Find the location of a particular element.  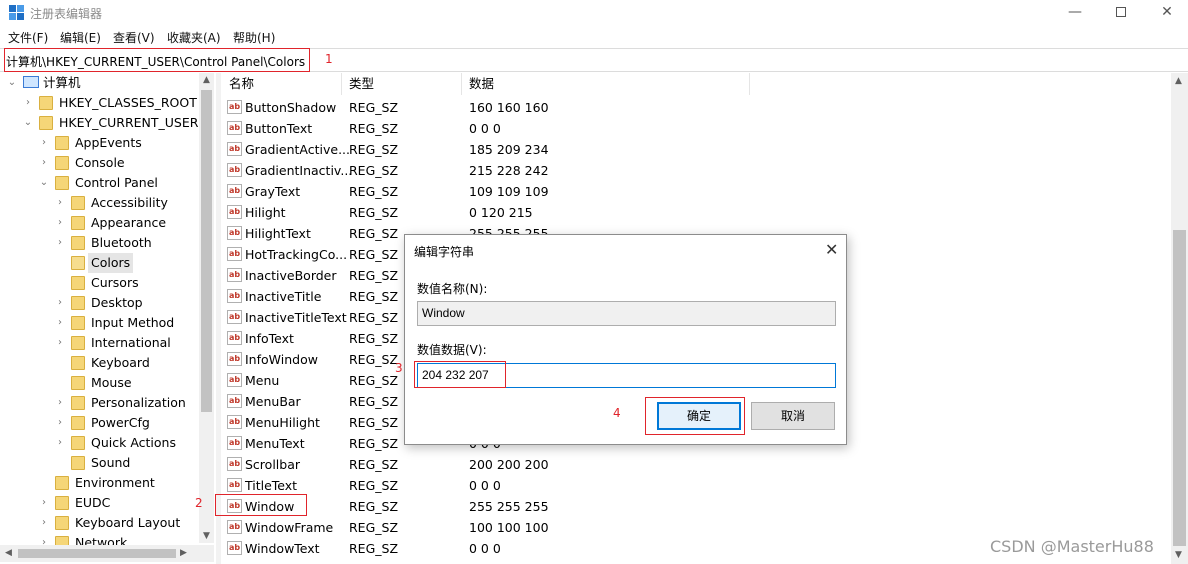

tree-item: › Appearance is located at coordinates (100, 223).